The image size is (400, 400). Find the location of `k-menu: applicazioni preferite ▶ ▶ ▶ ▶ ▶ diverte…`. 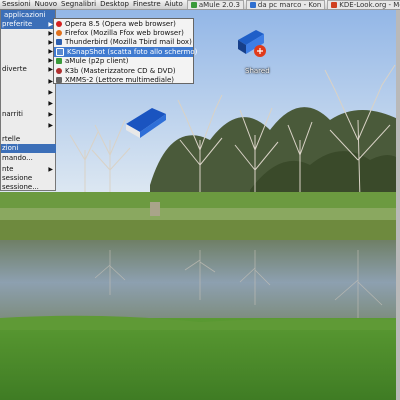

k-menu: applicazioni preferite ▶ ▶ ▶ ▶ ▶ diverte… is located at coordinates (28, 100).